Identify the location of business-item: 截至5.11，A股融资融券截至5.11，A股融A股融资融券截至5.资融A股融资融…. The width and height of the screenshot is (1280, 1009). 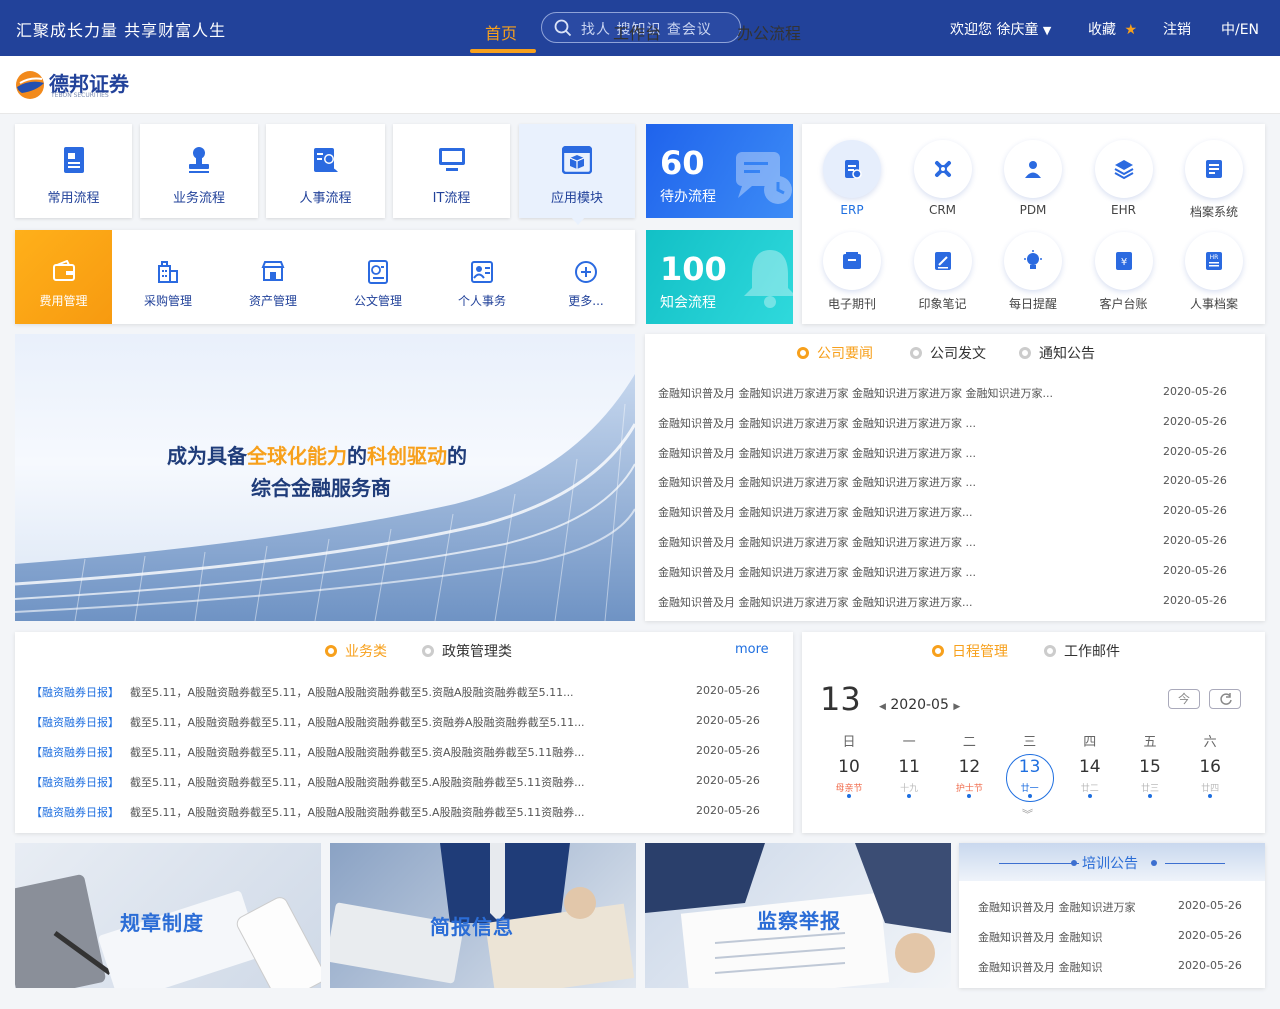
(352, 692).